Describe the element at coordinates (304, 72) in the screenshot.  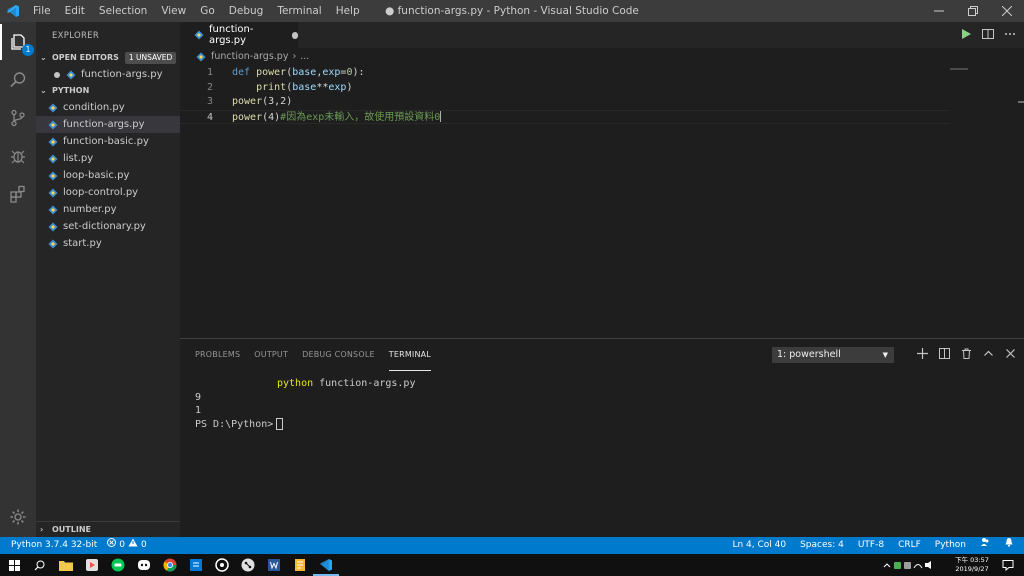
I see `code-token: base` at that location.